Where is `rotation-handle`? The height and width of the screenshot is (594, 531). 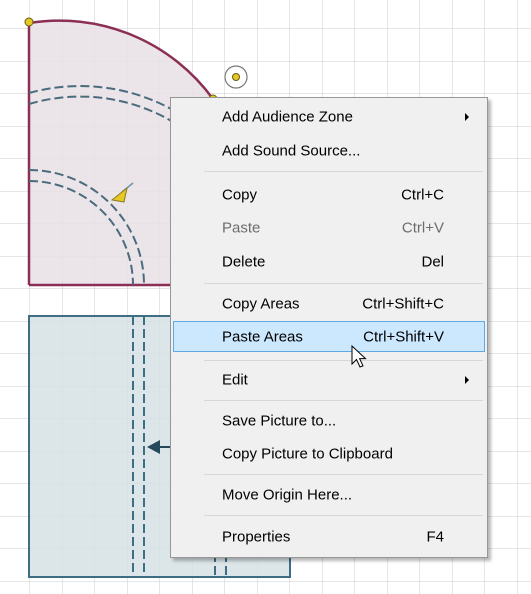
rotation-handle is located at coordinates (236, 77).